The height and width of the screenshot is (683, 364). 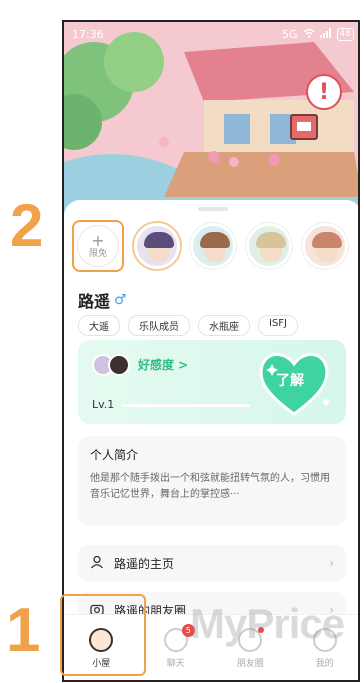 I want to click on tab-home-highlight, so click(x=103, y=635).